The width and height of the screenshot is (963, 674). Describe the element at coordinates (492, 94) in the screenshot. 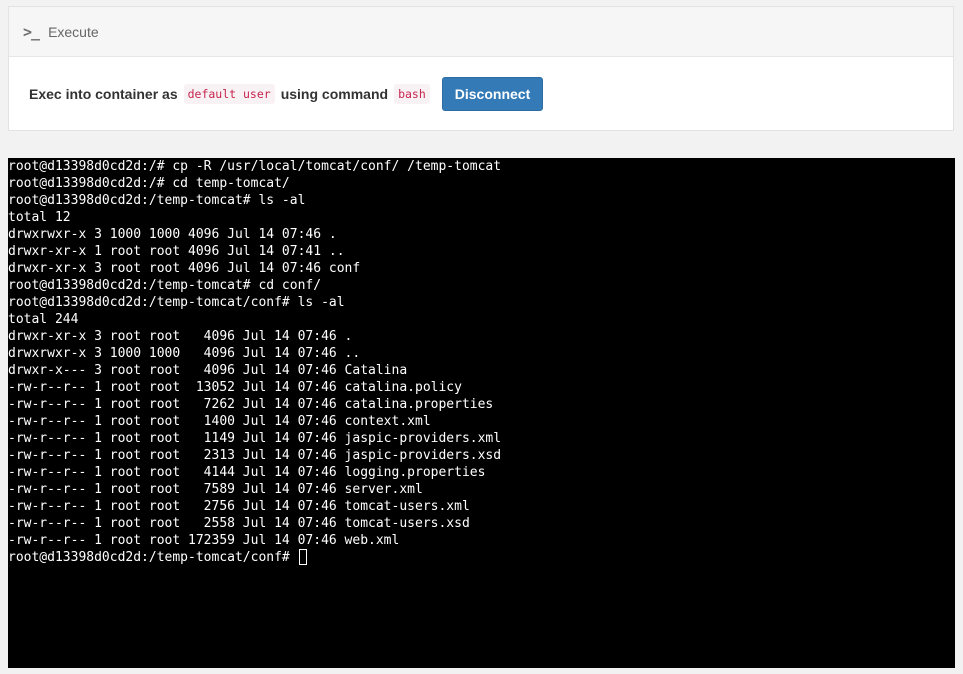

I see `disconnect-button: Disconnect` at that location.